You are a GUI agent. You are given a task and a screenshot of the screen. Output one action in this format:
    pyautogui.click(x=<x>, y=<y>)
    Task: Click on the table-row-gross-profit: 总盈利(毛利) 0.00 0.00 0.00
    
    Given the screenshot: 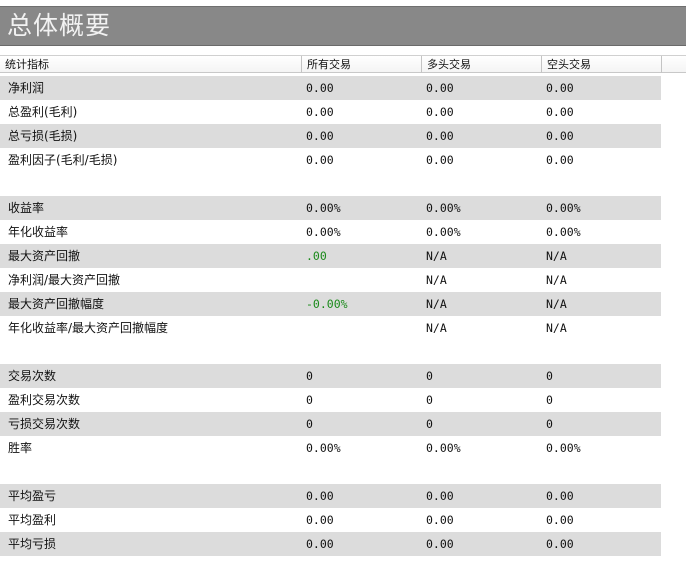 What is the action you would take?
    pyautogui.click(x=330, y=112)
    